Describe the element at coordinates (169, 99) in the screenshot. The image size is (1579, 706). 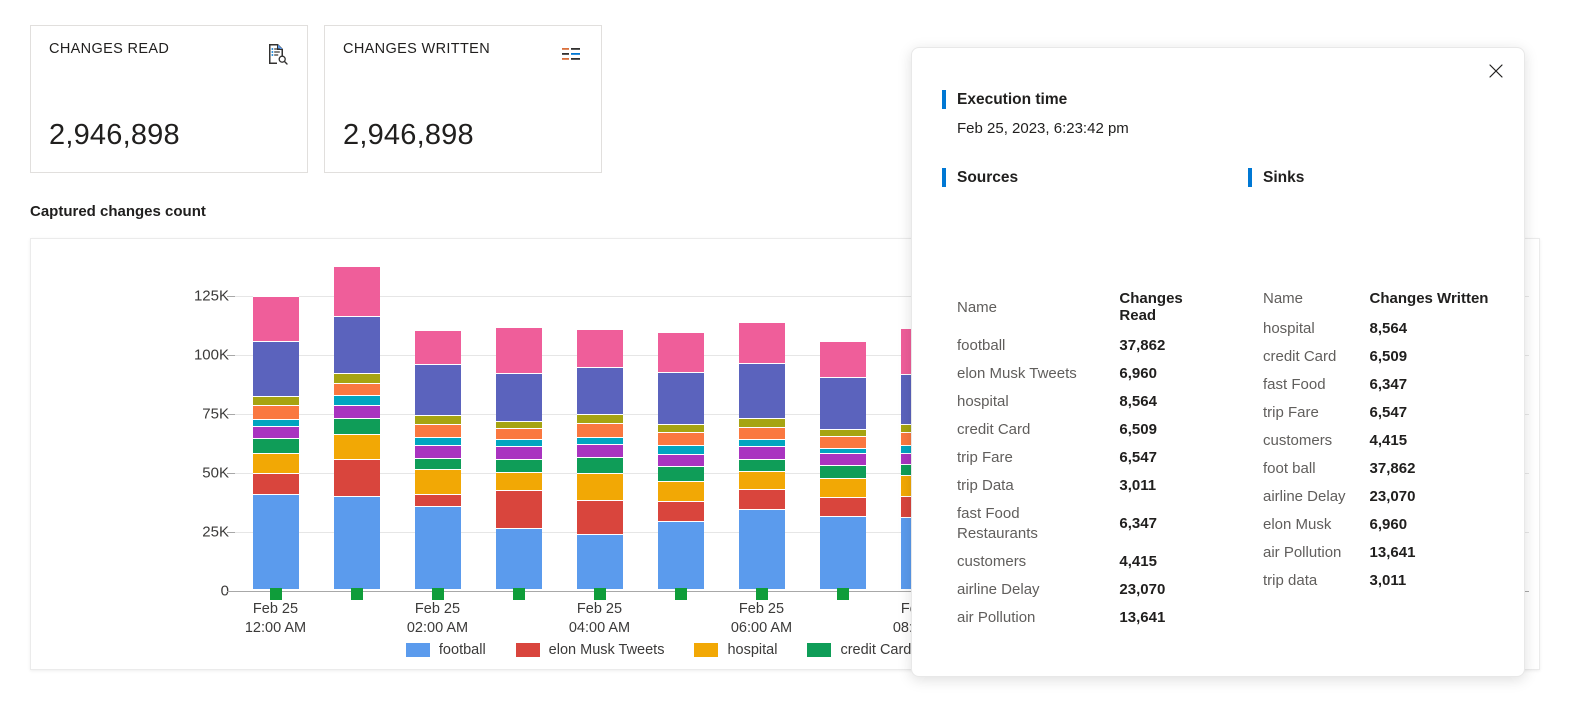
I see `kpi-card-changes-read: CHANGES READ 2,946,898` at that location.